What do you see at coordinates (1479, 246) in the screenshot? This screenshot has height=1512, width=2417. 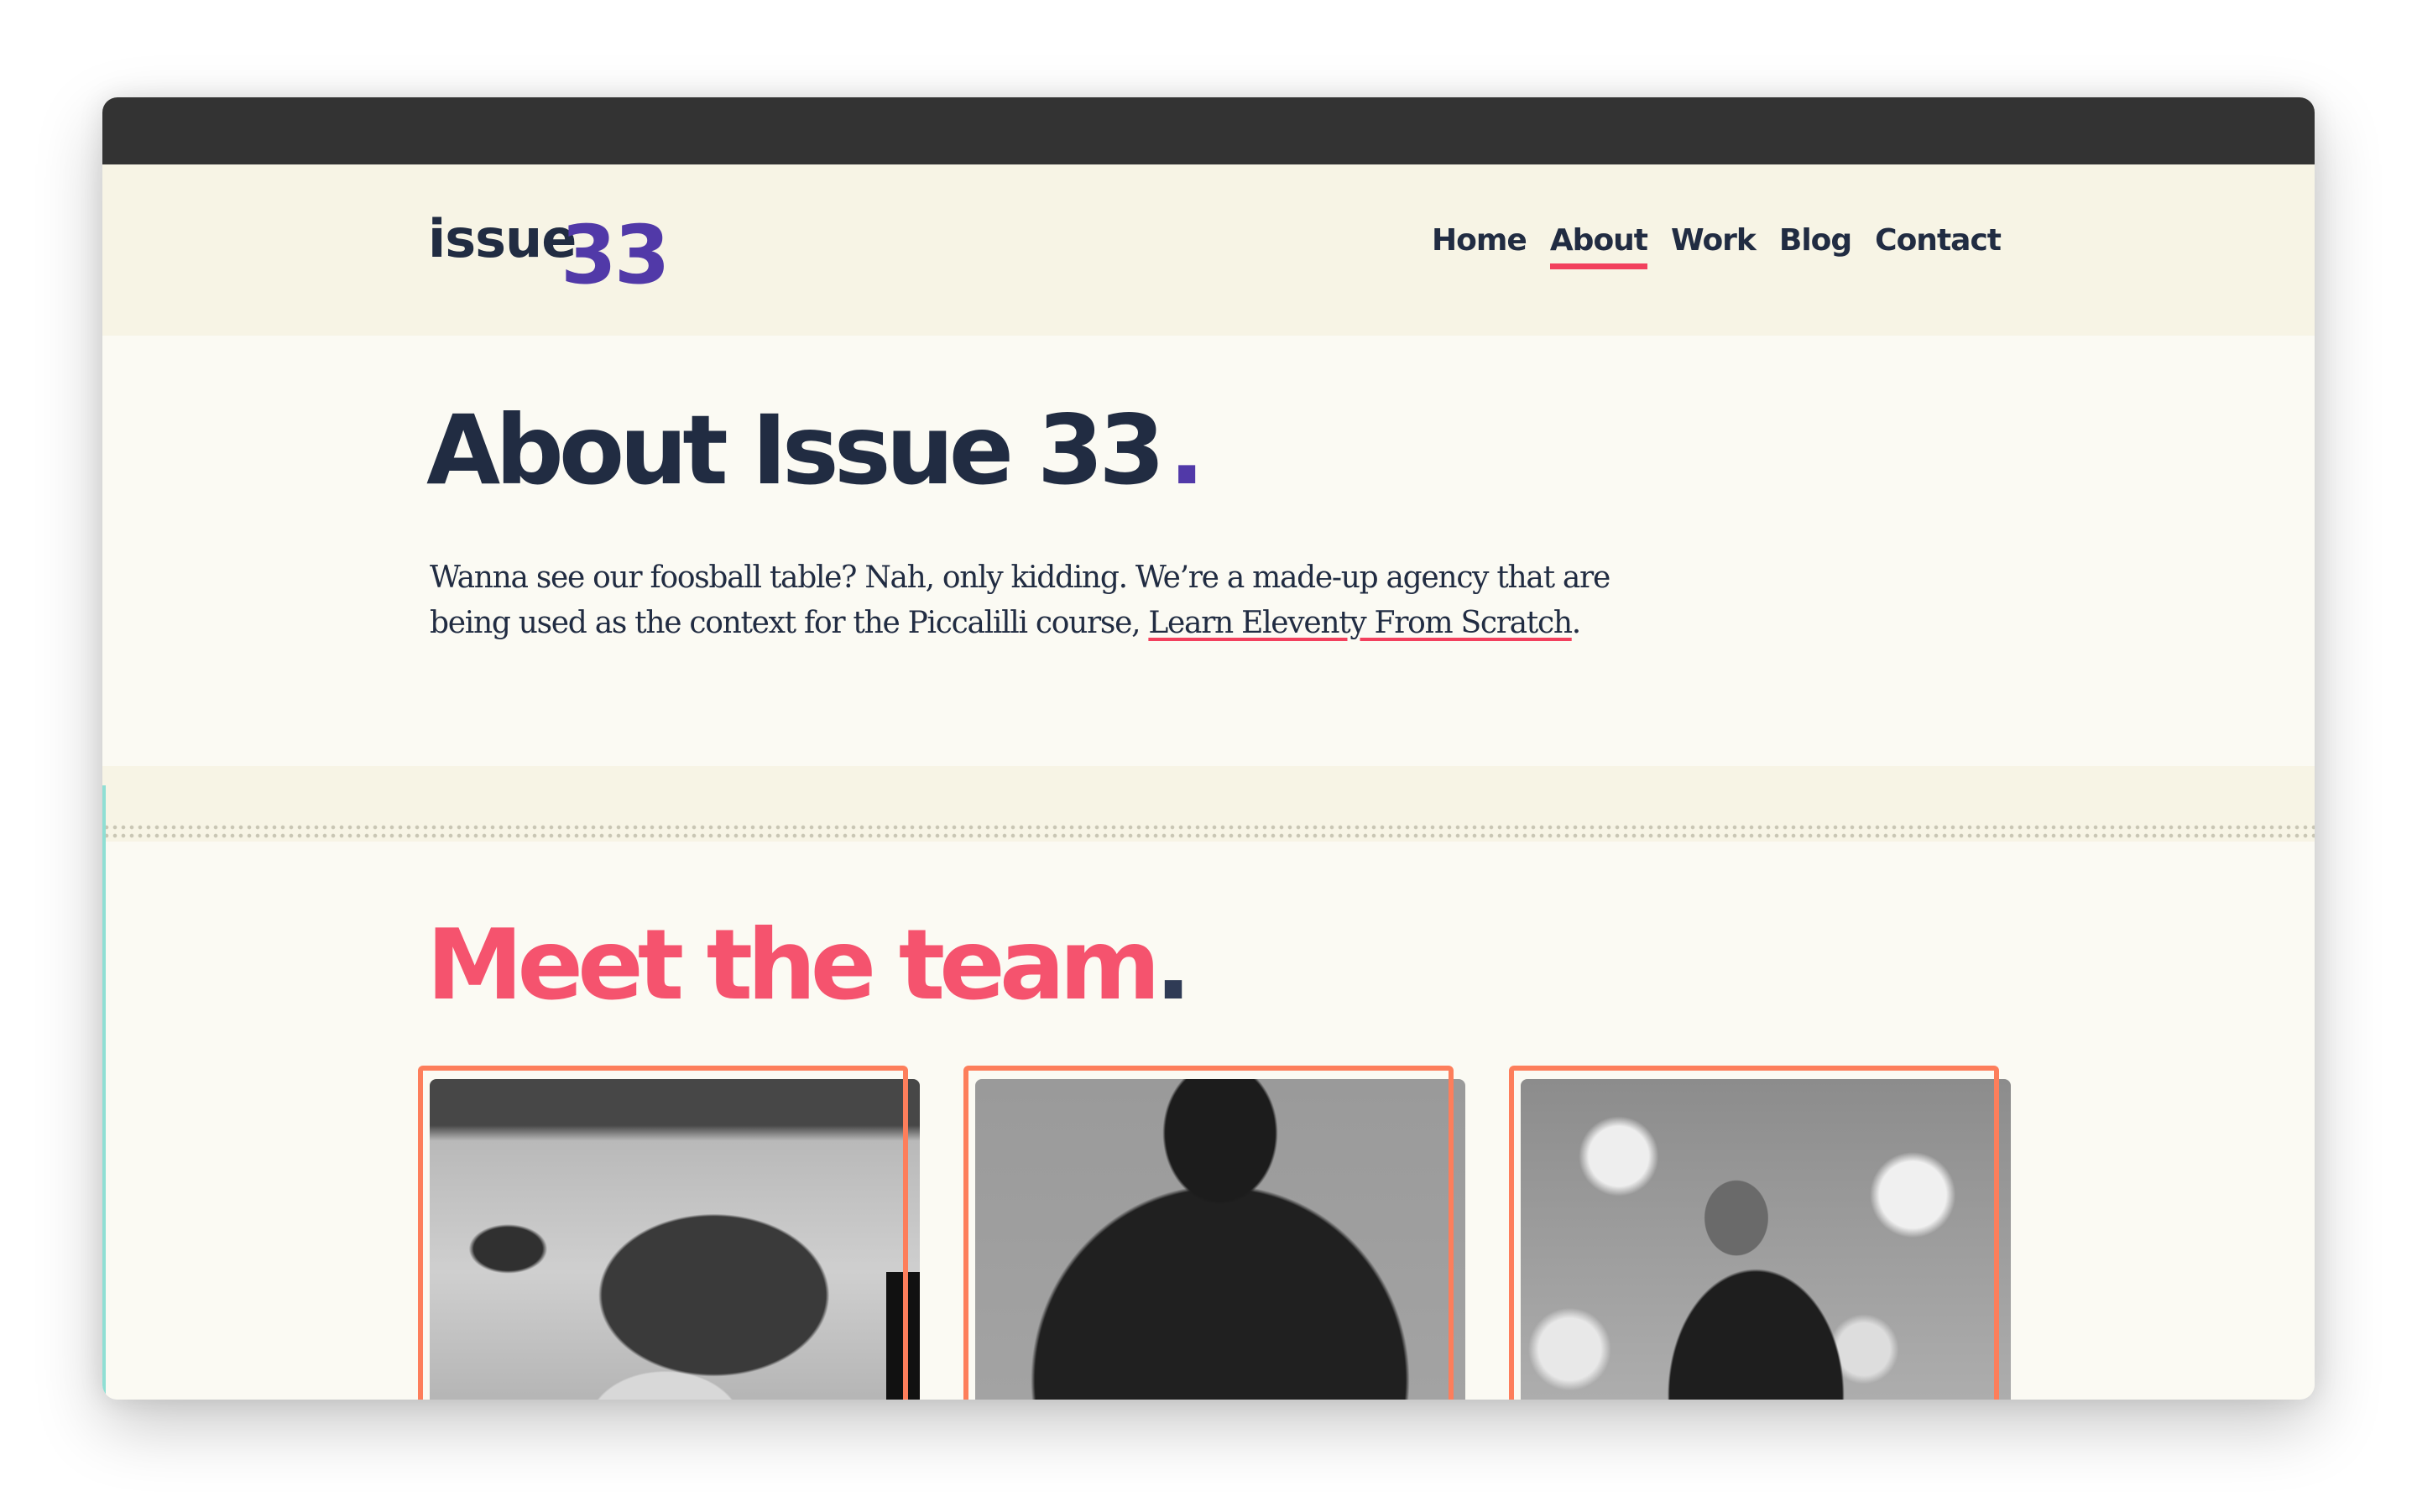 I see `nav-home: Home` at bounding box center [1479, 246].